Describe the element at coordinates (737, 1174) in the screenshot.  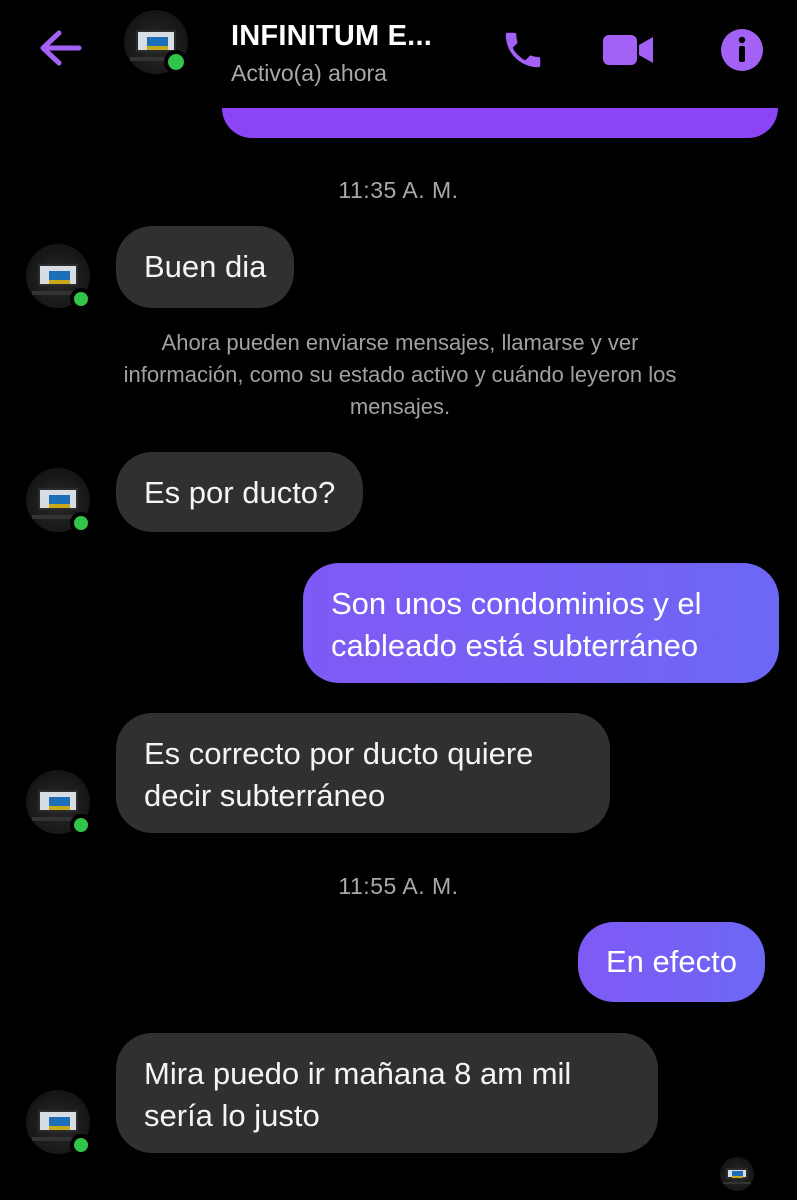
I see `read-receipt-avatar` at that location.